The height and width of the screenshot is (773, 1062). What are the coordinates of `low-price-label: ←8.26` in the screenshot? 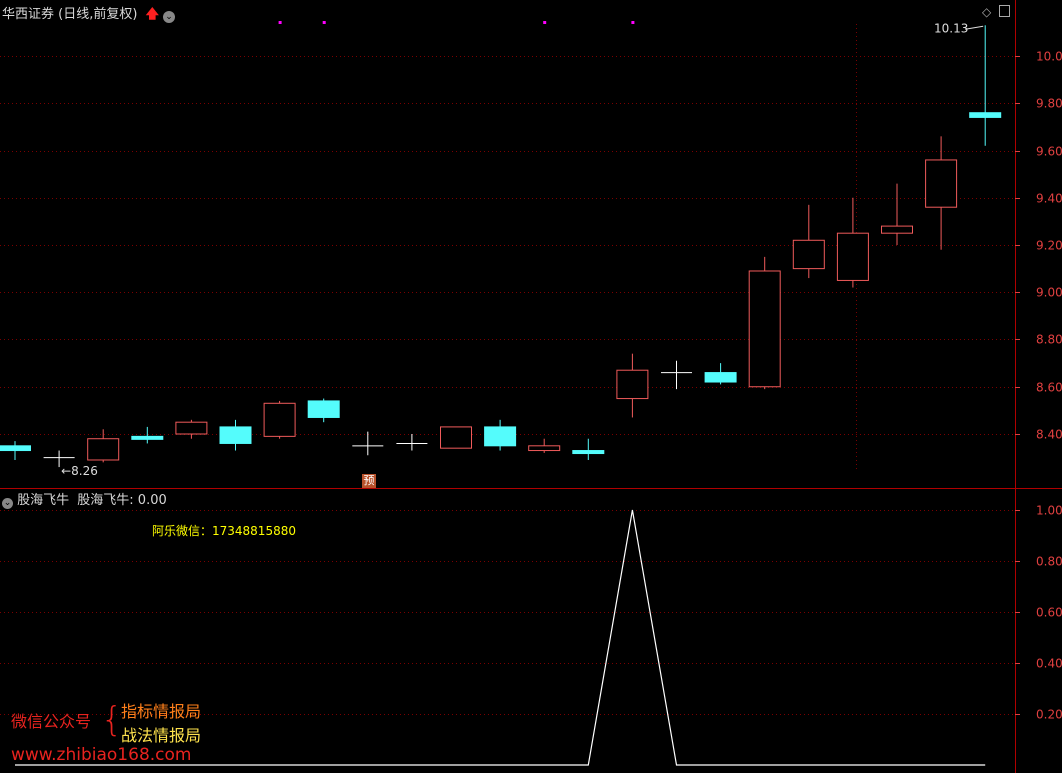 It's located at (79, 471).